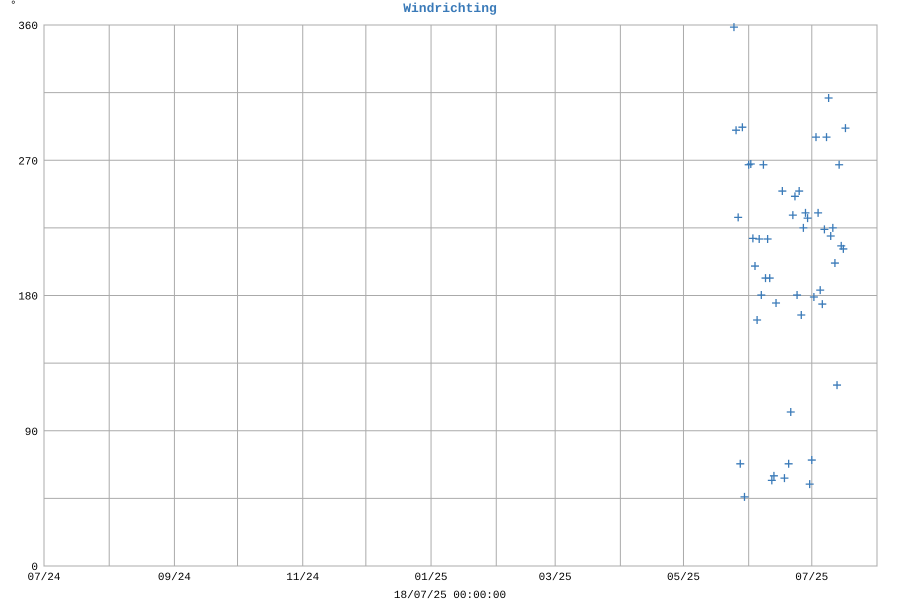 The height and width of the screenshot is (600, 900). I want to click on x-tick-label: 11/24, so click(303, 578).